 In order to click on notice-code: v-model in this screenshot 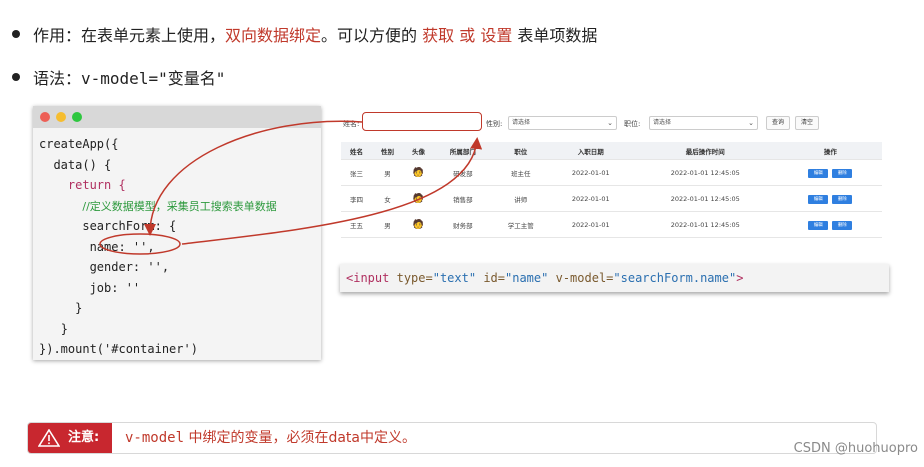, I will do `click(155, 438)`.